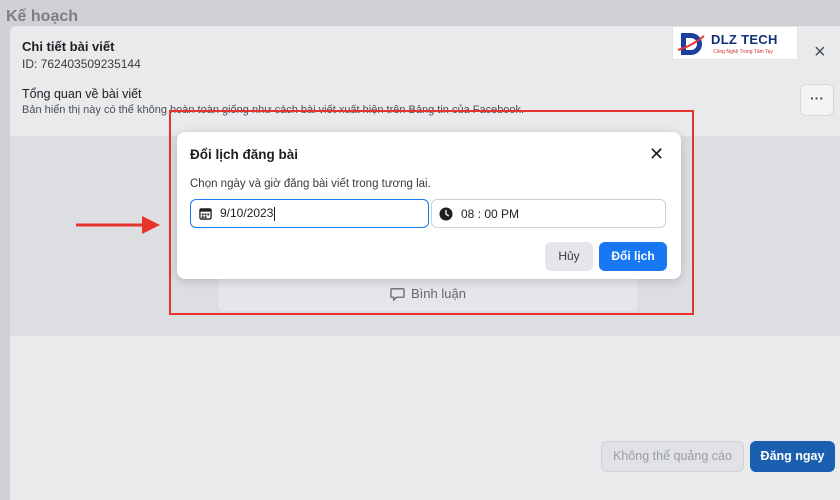  I want to click on background-page-title: Kế hoạch, so click(42, 16).